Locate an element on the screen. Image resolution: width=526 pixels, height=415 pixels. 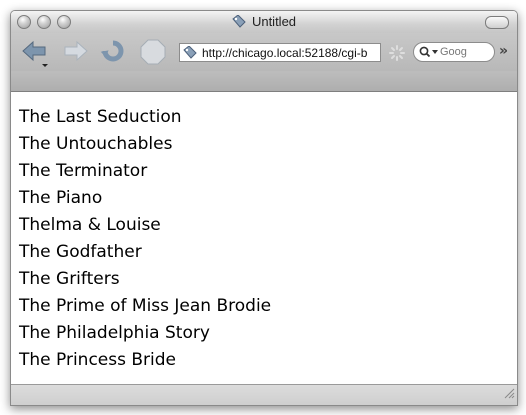
forward-button is located at coordinates (75, 52).